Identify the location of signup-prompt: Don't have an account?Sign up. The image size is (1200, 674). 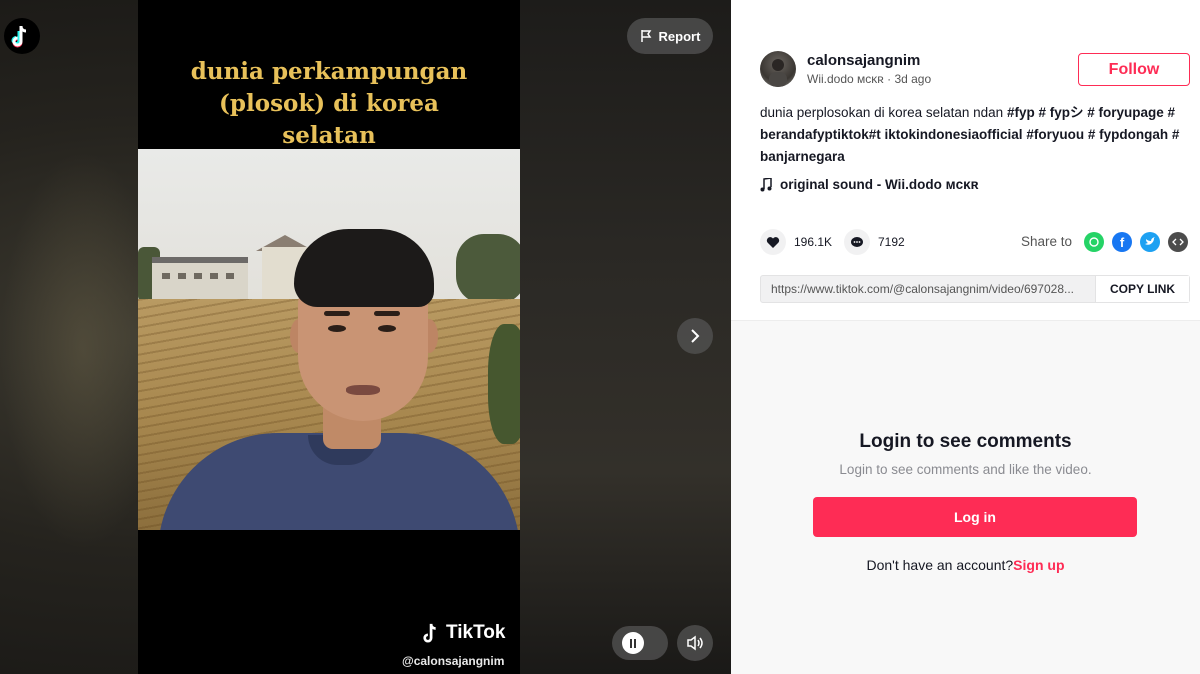
(965, 565).